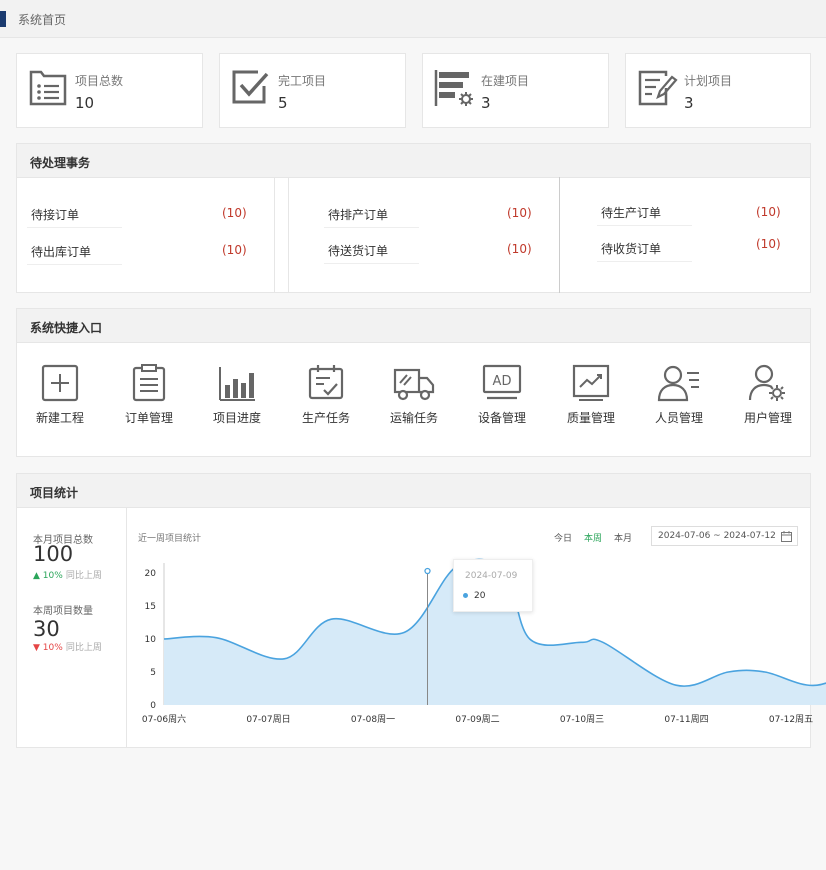 This screenshot has width=826, height=870. I want to click on x-tick-label: 07-06周六, so click(164, 719).